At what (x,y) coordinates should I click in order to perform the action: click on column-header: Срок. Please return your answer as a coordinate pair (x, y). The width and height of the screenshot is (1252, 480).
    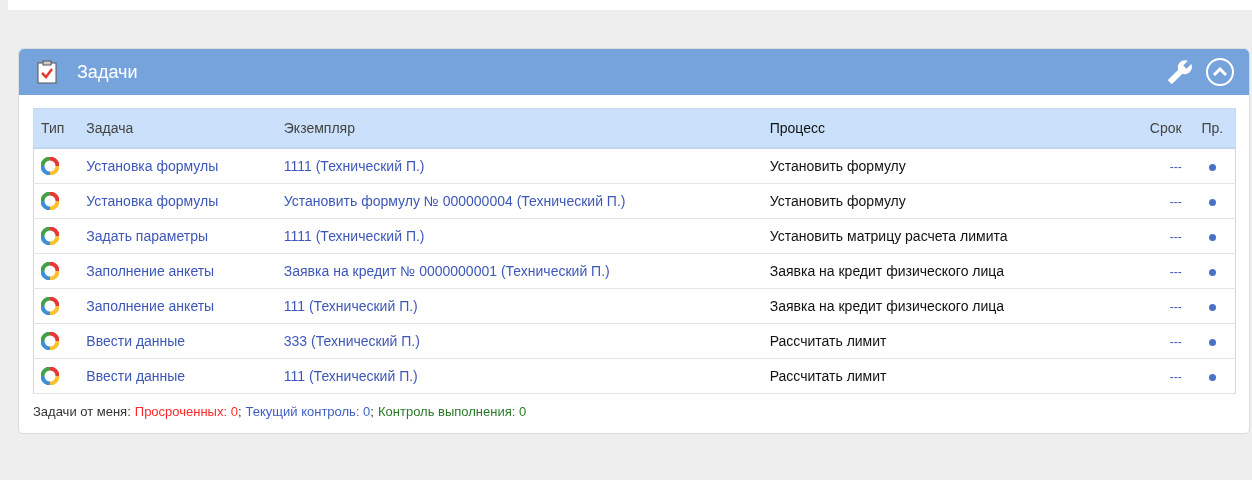
    Looking at the image, I should click on (1149, 128).